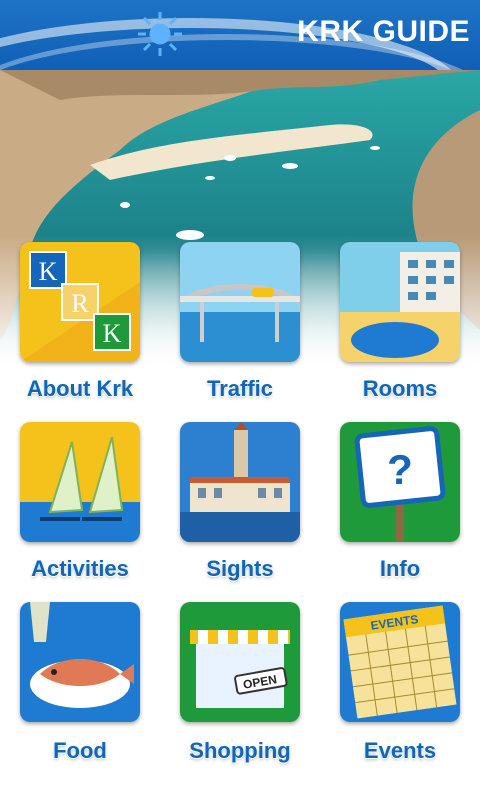 The height and width of the screenshot is (800, 480). What do you see at coordinates (160, 34) in the screenshot?
I see `sun-icon` at bounding box center [160, 34].